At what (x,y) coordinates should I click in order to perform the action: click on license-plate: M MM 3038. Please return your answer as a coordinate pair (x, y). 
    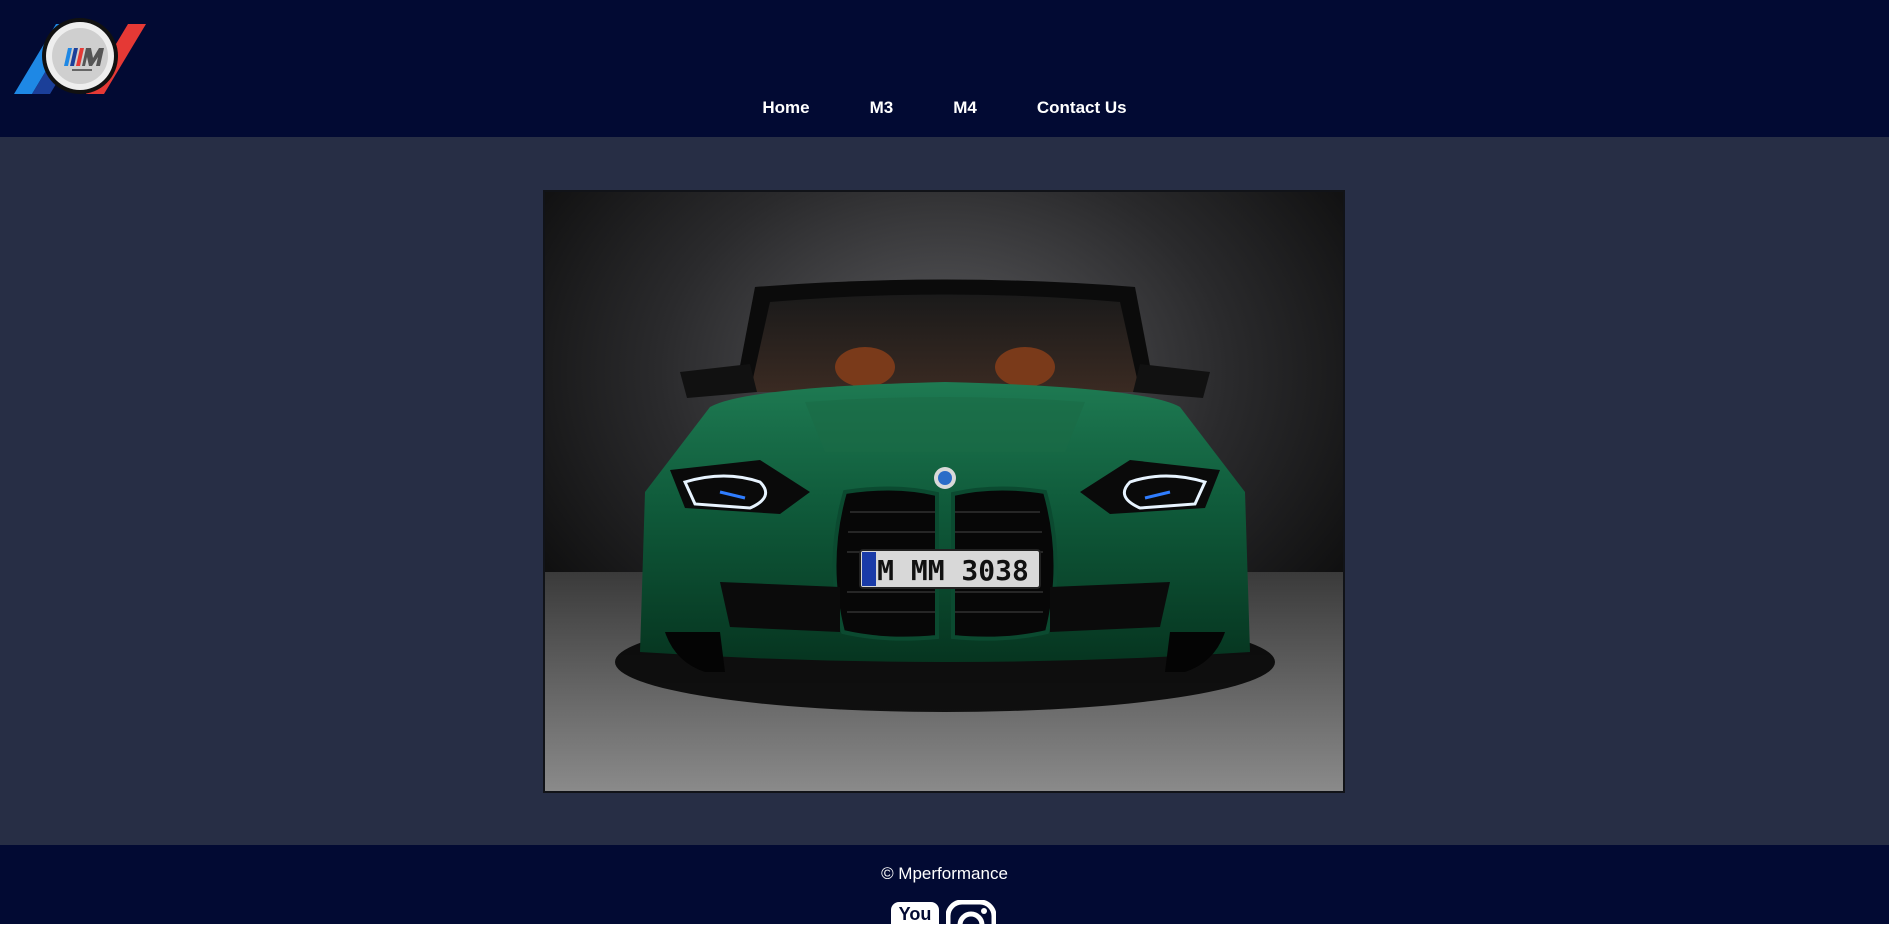
    Looking at the image, I should click on (953, 570).